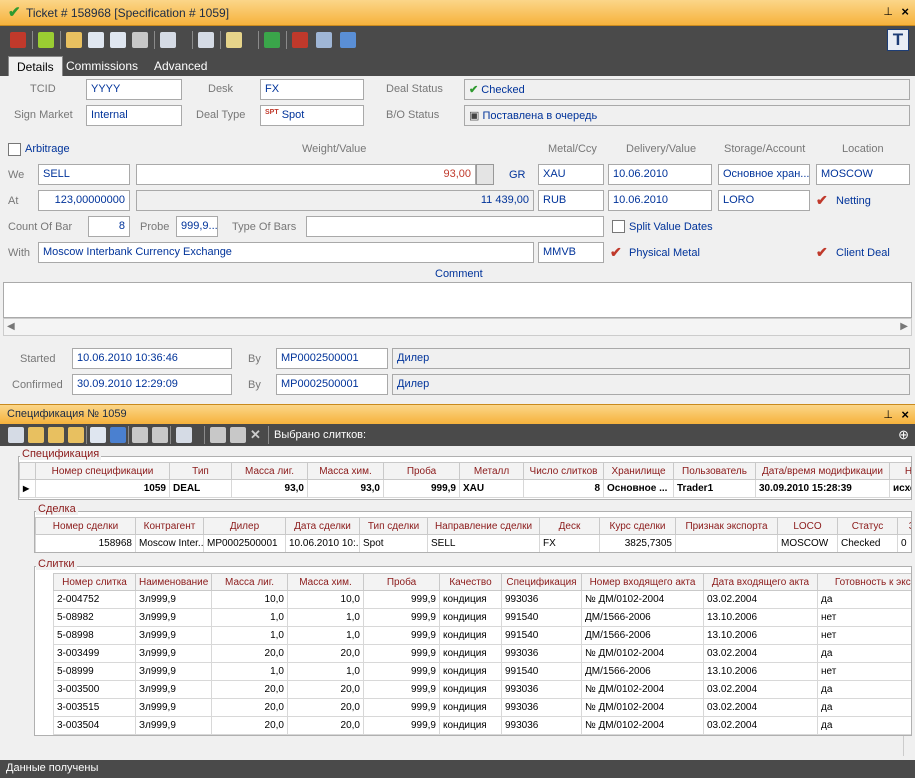  What do you see at coordinates (491, 471) in the screenshot?
I see `spec-header: Металл` at bounding box center [491, 471].